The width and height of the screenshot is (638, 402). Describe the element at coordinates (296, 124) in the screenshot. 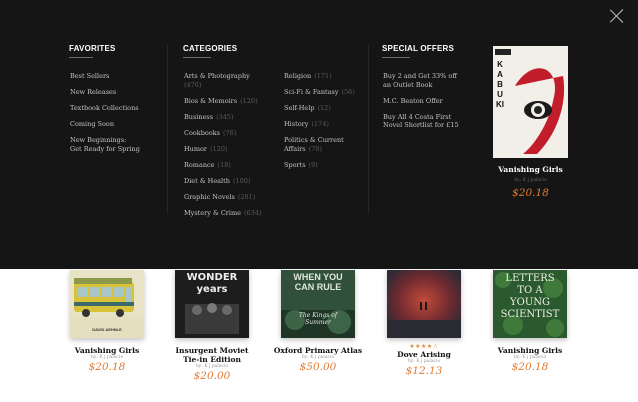

I see `category-label: History` at that location.